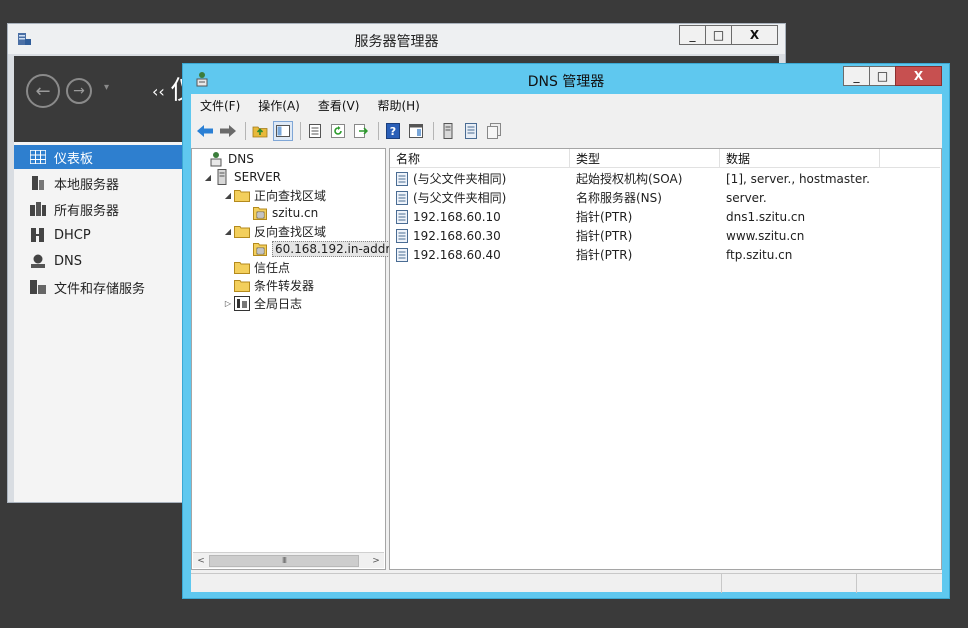 The height and width of the screenshot is (628, 968). What do you see at coordinates (619, 198) in the screenshot?
I see `record-type: 名称服务器(NS)` at bounding box center [619, 198].